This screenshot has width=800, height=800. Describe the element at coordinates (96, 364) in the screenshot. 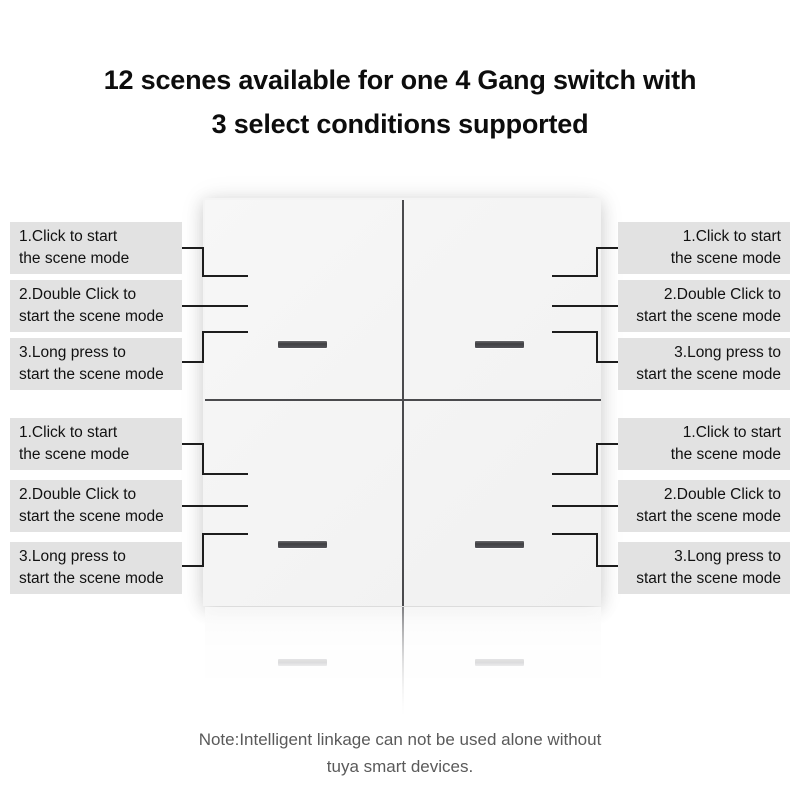

I see `callout-top-left-3: 3.Long press to start the scene mode` at that location.